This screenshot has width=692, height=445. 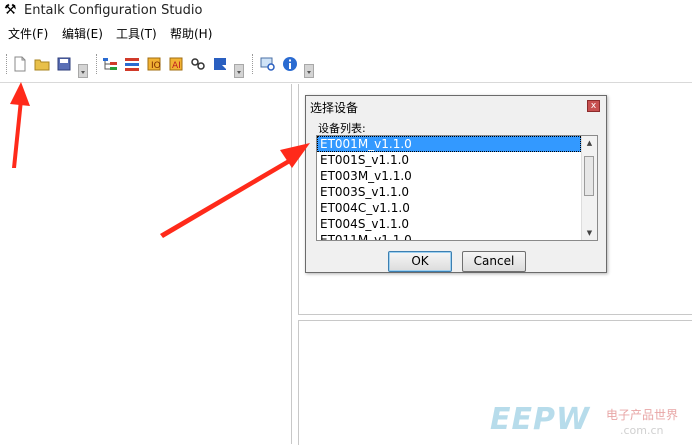 I want to click on eepw-watermark: EEPW 电子产品世界 .com.cn, so click(x=591, y=423).